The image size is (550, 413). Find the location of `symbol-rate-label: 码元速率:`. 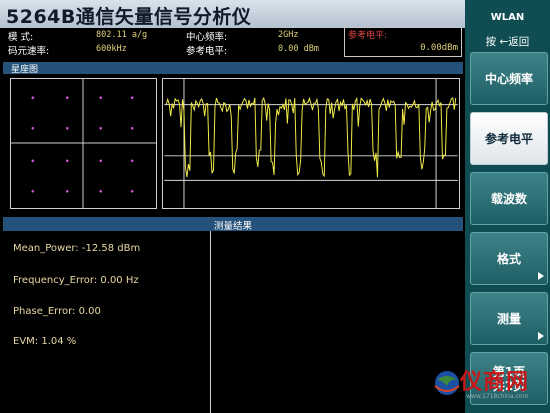

symbol-rate-label: 码元速率: is located at coordinates (29, 51).